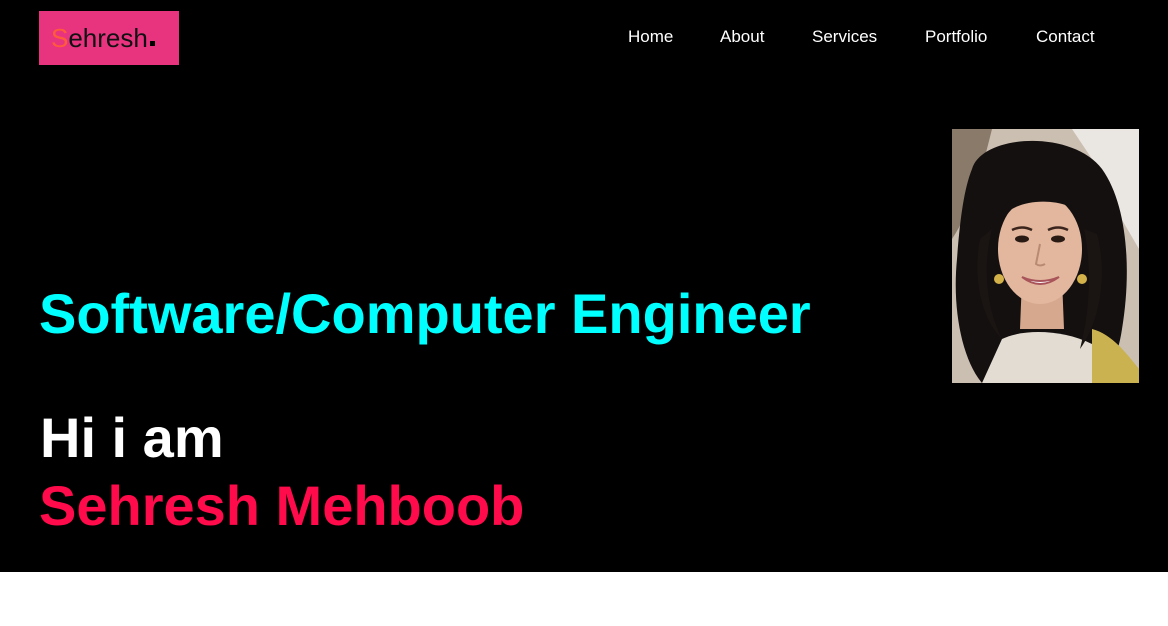 The image size is (1168, 626). I want to click on logo-dot, so click(152, 43).